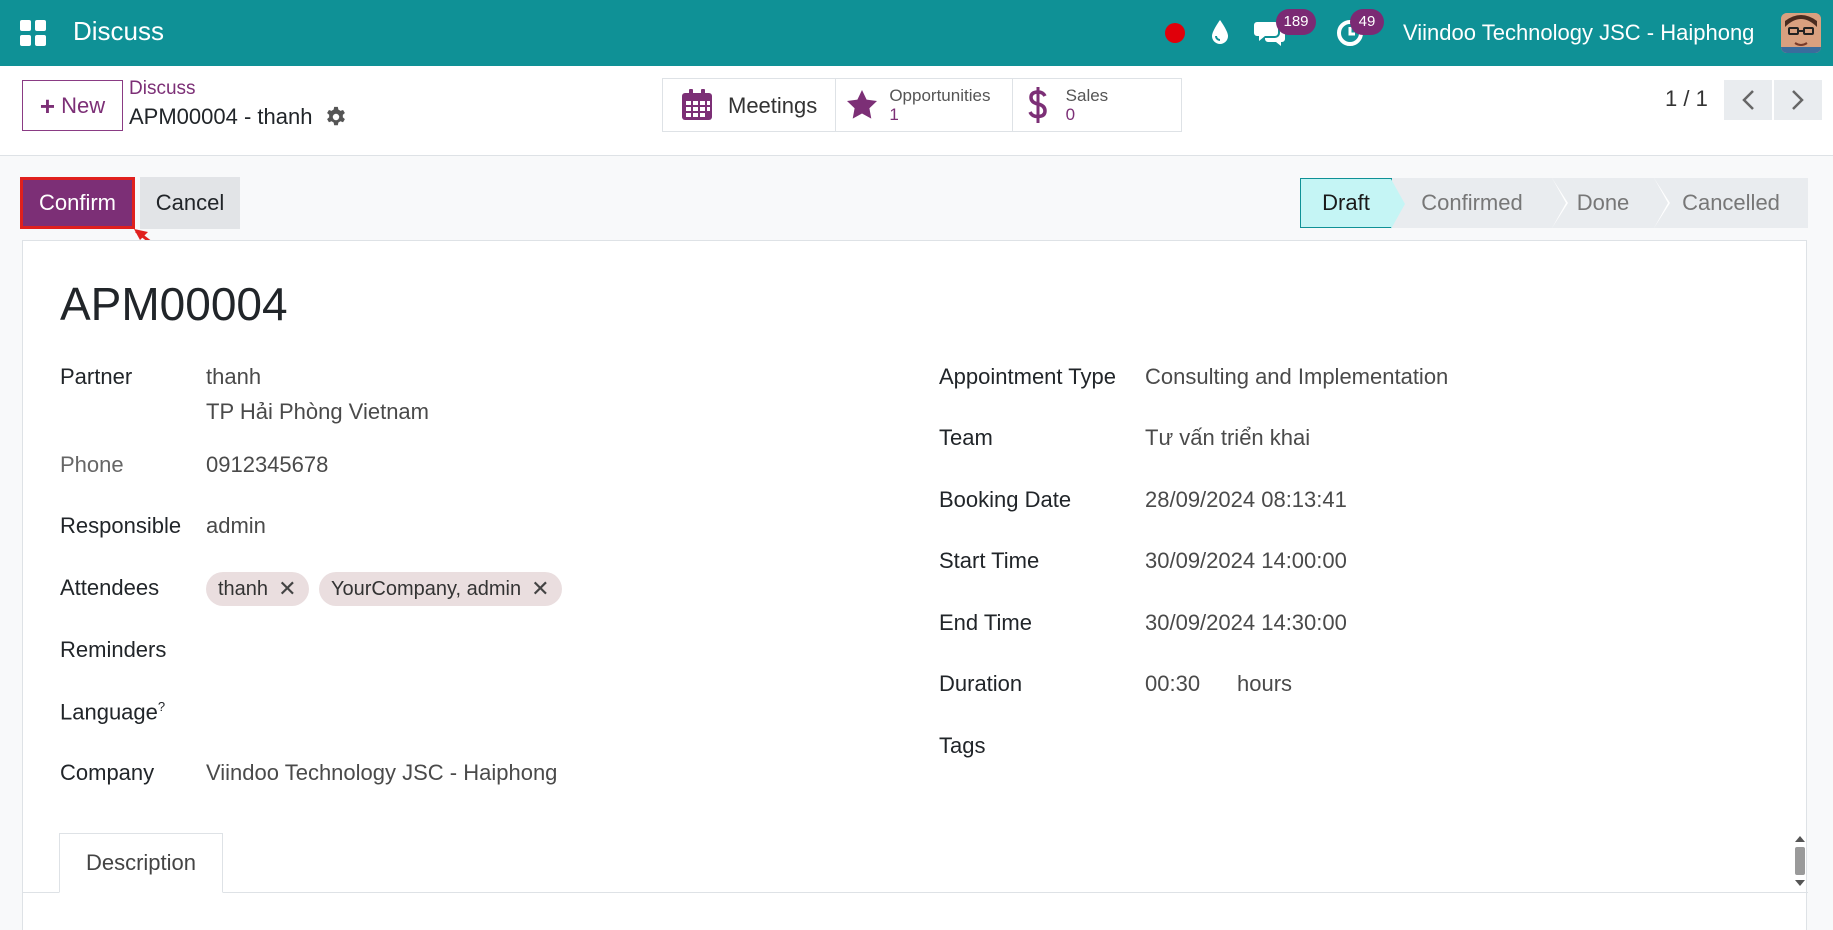  Describe the element at coordinates (1246, 500) in the screenshot. I see `booking-date-field: 28/09/2024 08:13:41` at that location.